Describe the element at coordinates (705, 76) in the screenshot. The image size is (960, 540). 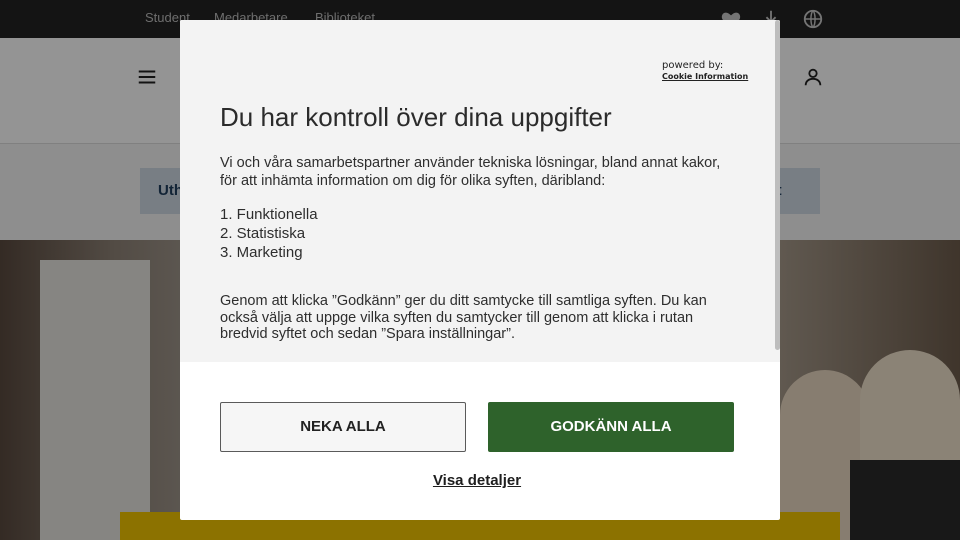
I see `cookie-information-link: Cookie Information` at that location.